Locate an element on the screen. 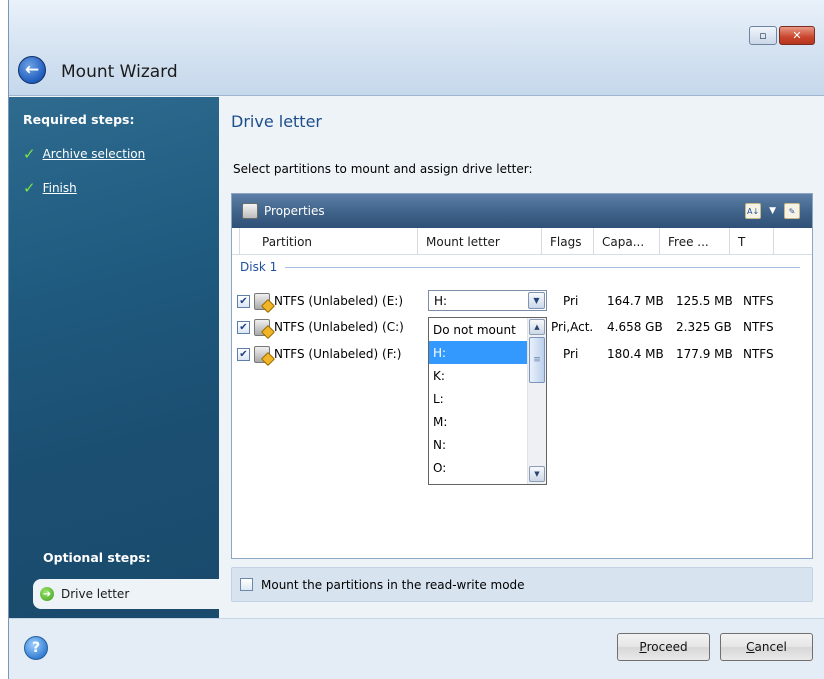 The height and width of the screenshot is (679, 824). dropdown-option-n: N: is located at coordinates (478, 444).